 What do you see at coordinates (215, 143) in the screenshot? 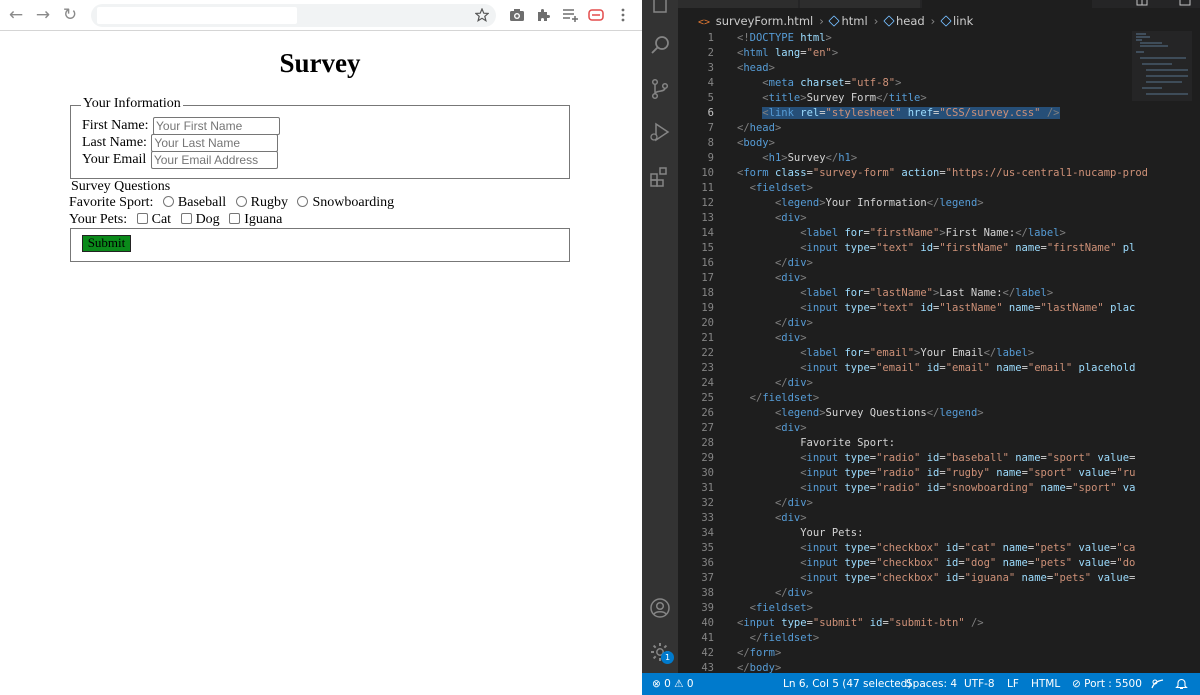
I see `last-name-input: Your Last Name` at bounding box center [215, 143].